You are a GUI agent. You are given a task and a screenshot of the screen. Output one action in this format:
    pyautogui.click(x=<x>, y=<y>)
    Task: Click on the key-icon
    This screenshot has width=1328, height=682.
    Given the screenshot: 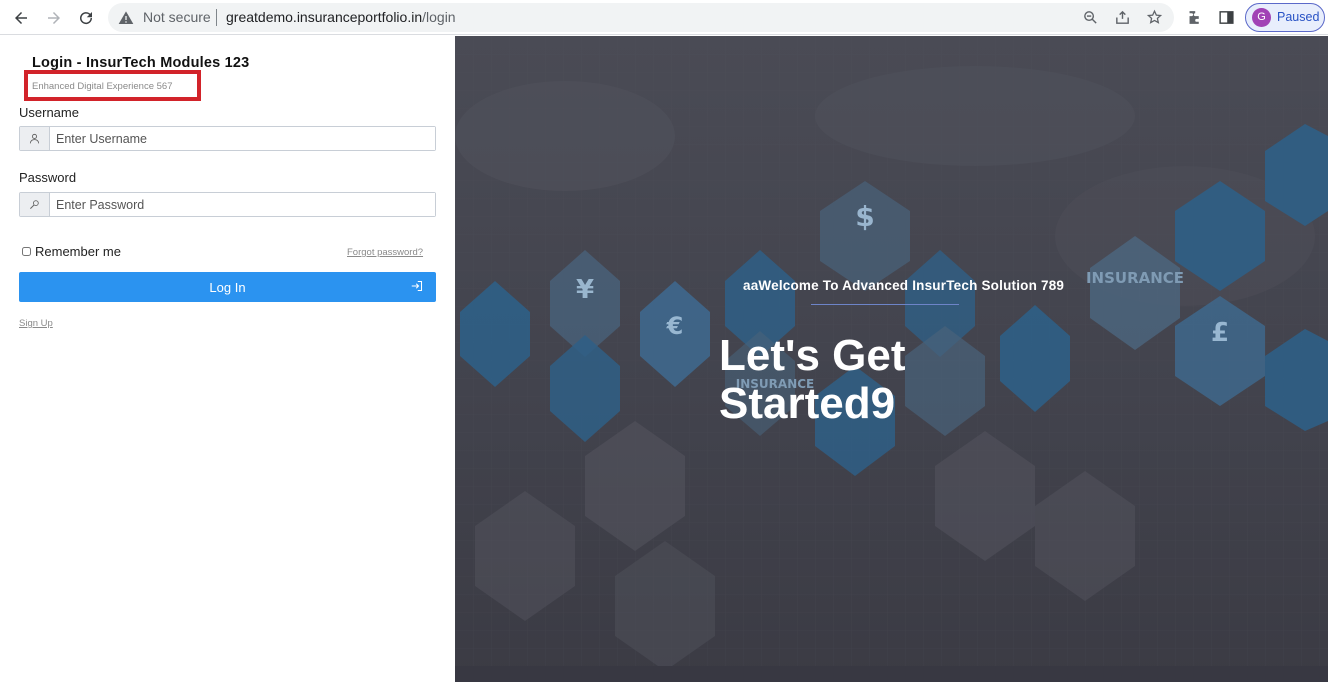 What is the action you would take?
    pyautogui.click(x=35, y=204)
    